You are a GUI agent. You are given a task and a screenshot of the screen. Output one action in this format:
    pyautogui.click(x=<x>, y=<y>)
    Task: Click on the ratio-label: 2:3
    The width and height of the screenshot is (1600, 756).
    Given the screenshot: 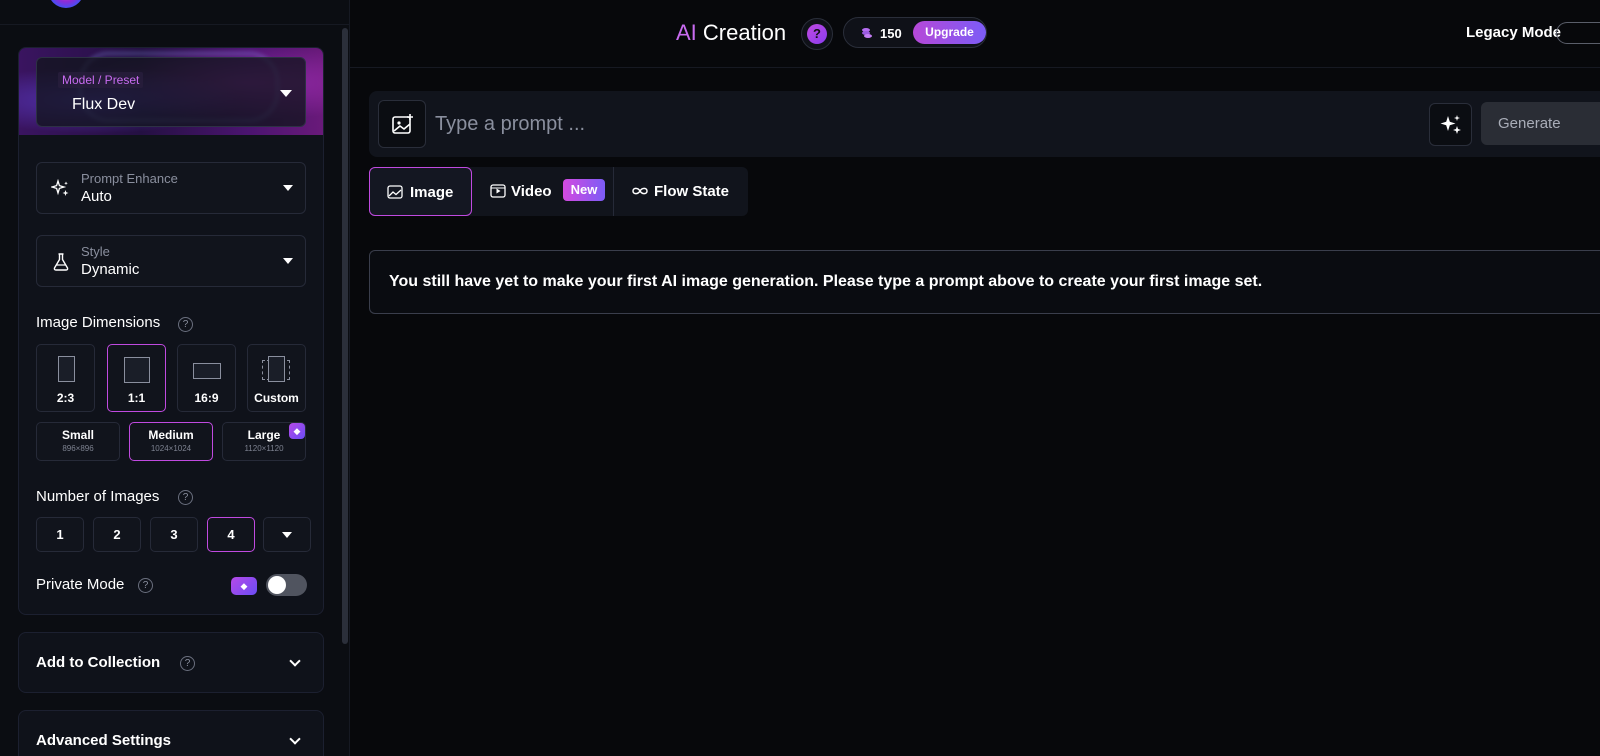 What is the action you would take?
    pyautogui.click(x=65, y=398)
    